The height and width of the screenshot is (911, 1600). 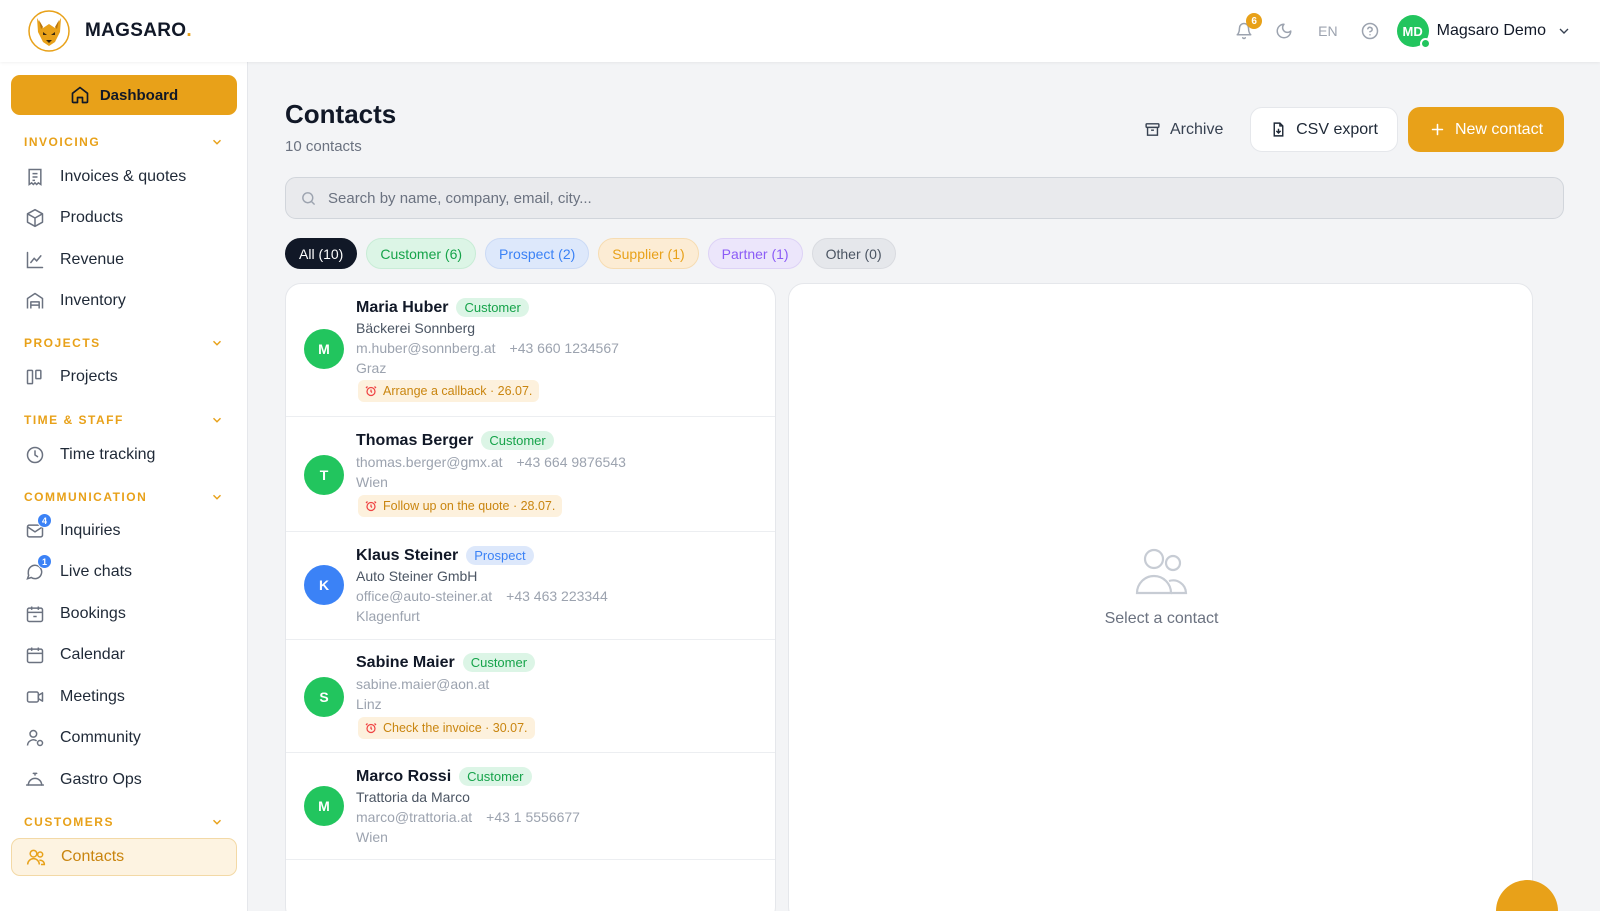 What do you see at coordinates (126, 377) in the screenshot?
I see `sidebar-item-projects: Projects` at bounding box center [126, 377].